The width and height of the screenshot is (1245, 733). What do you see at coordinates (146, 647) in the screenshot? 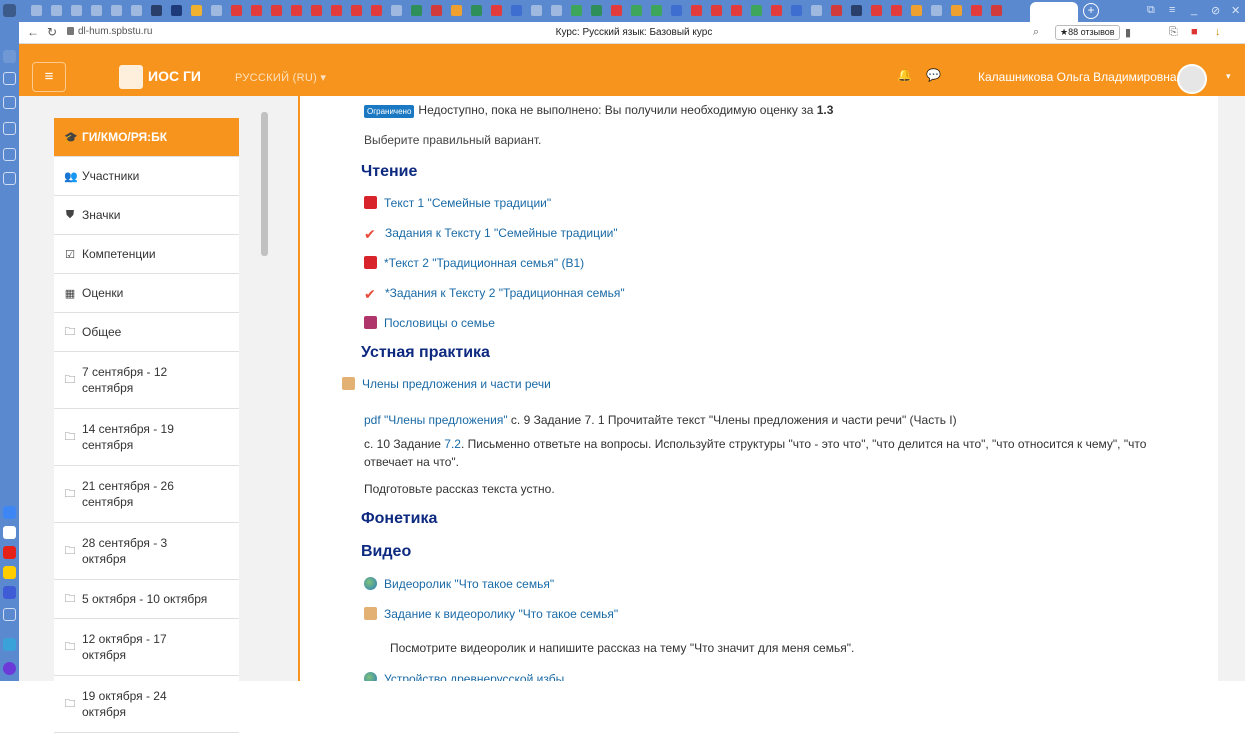
I see `sidebar-item: 🗀 12 октября - 17 октября` at bounding box center [146, 647].